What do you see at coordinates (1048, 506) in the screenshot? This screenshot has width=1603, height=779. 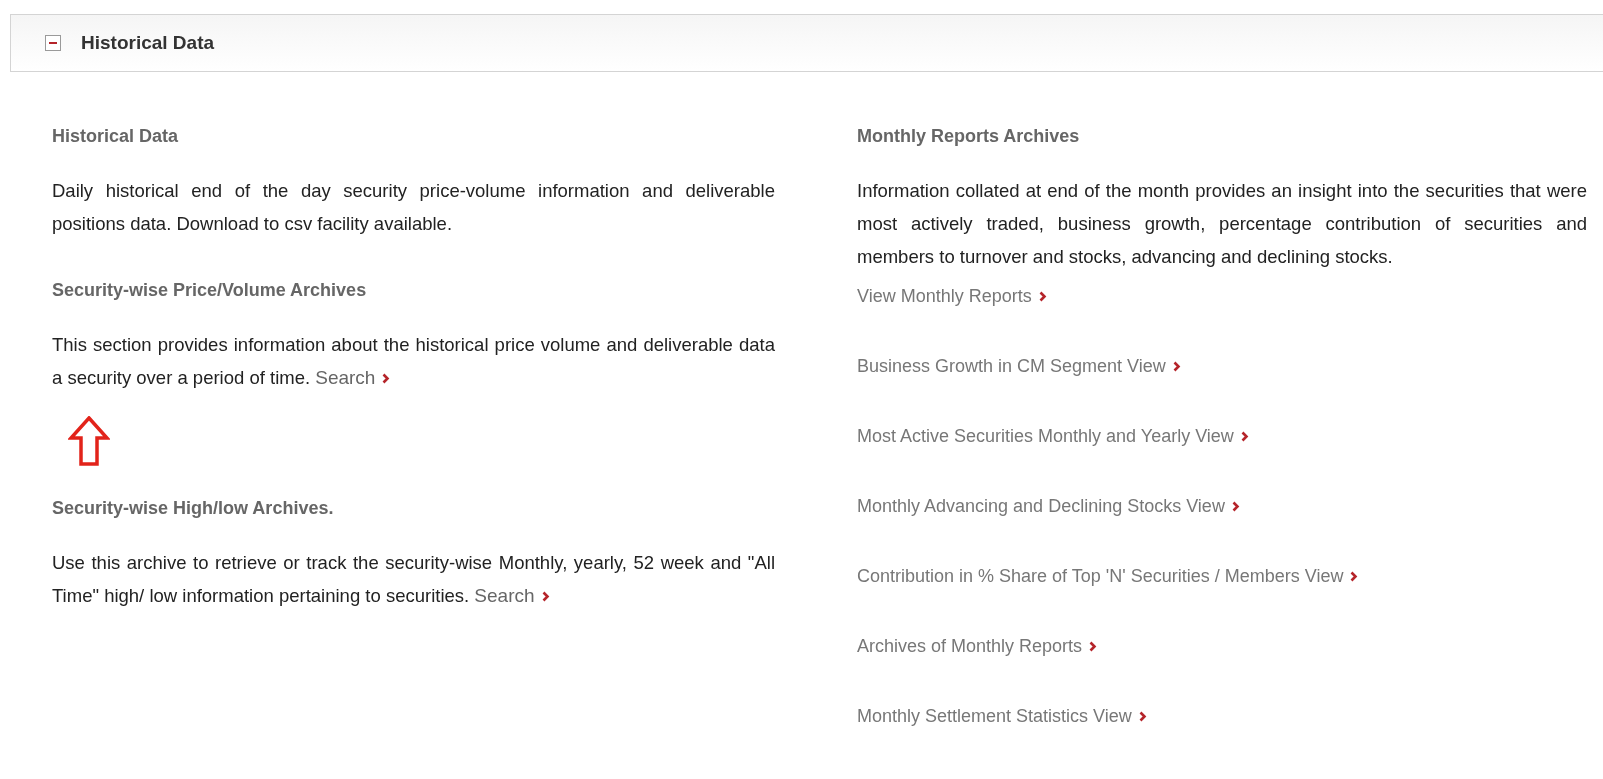 I see `report-link: Monthly Advancing and Declining Stocks View` at bounding box center [1048, 506].